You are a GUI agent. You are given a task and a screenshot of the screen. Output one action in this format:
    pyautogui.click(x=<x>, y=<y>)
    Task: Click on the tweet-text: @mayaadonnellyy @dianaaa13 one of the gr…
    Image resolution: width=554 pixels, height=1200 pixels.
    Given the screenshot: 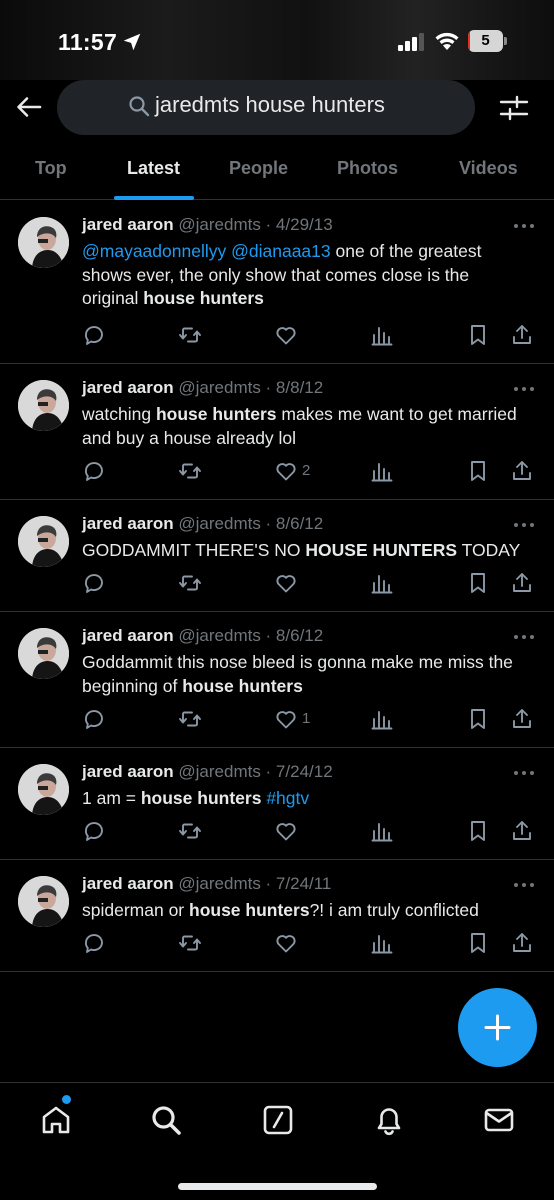 What is the action you would take?
    pyautogui.click(x=302, y=275)
    